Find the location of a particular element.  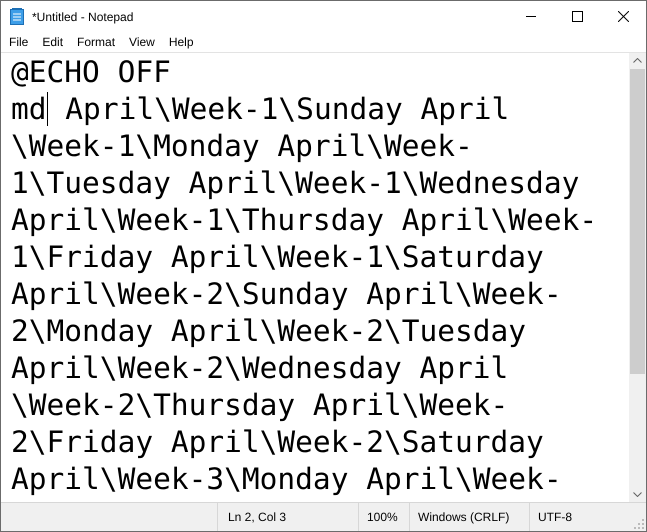

text-line: md April\Week-1\Sunday April is located at coordinates (260, 109).